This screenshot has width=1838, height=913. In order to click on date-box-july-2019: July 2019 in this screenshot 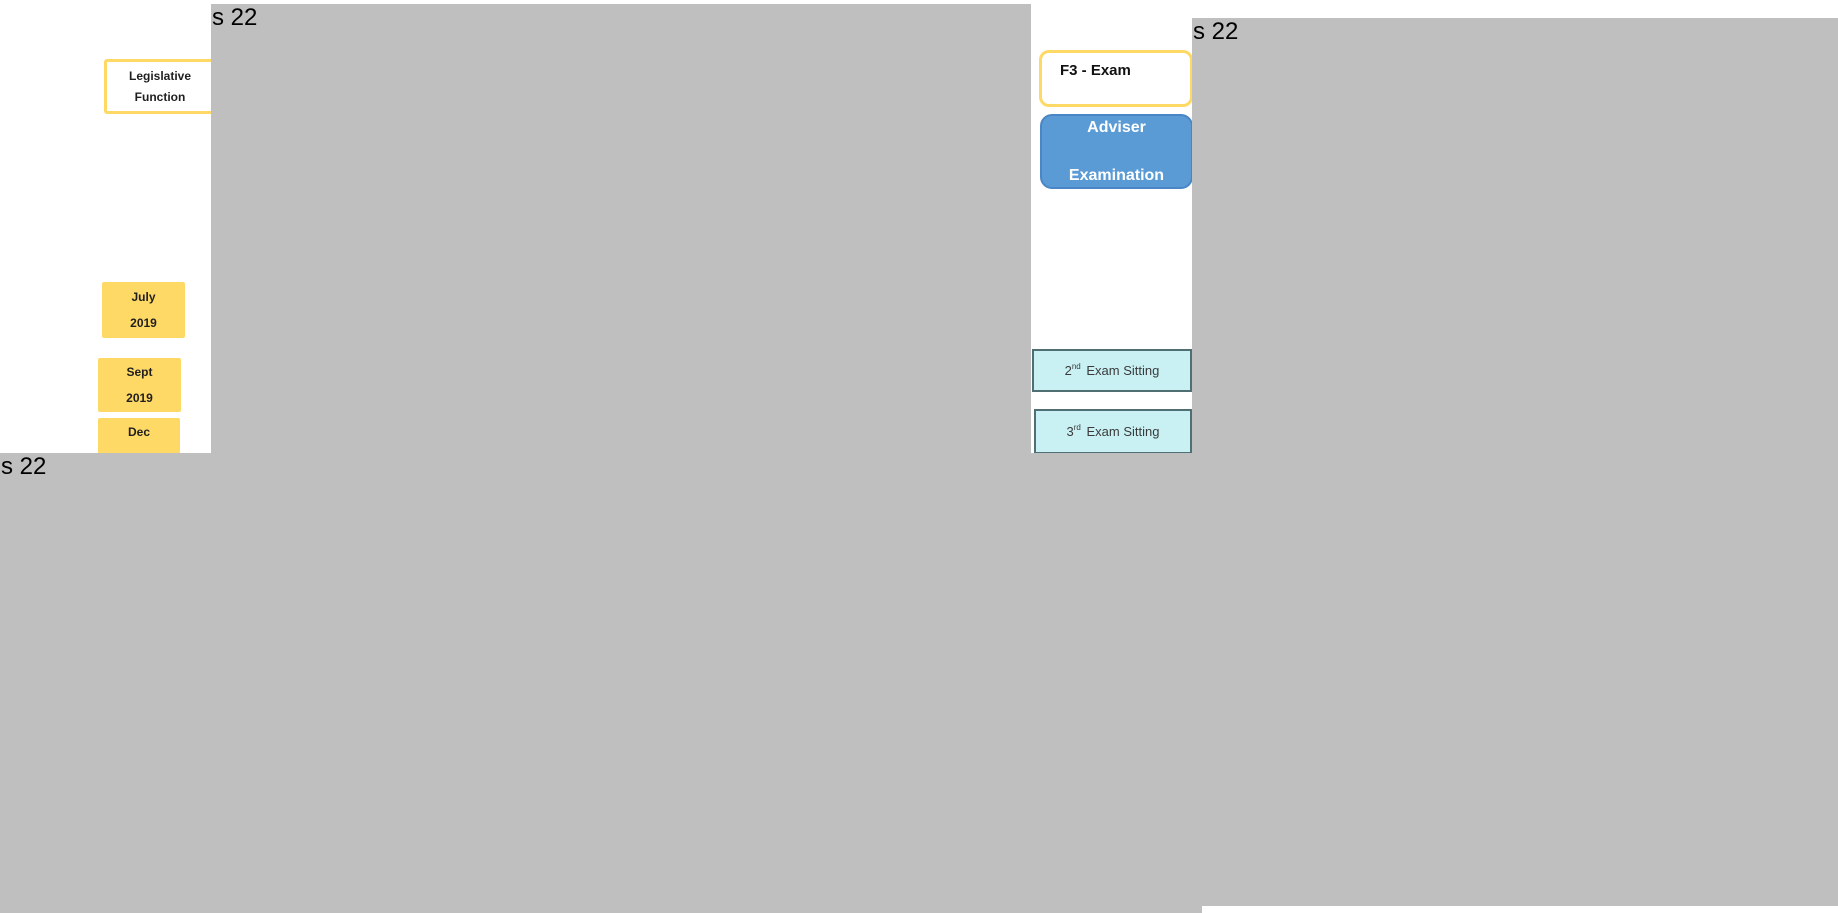, I will do `click(143, 310)`.